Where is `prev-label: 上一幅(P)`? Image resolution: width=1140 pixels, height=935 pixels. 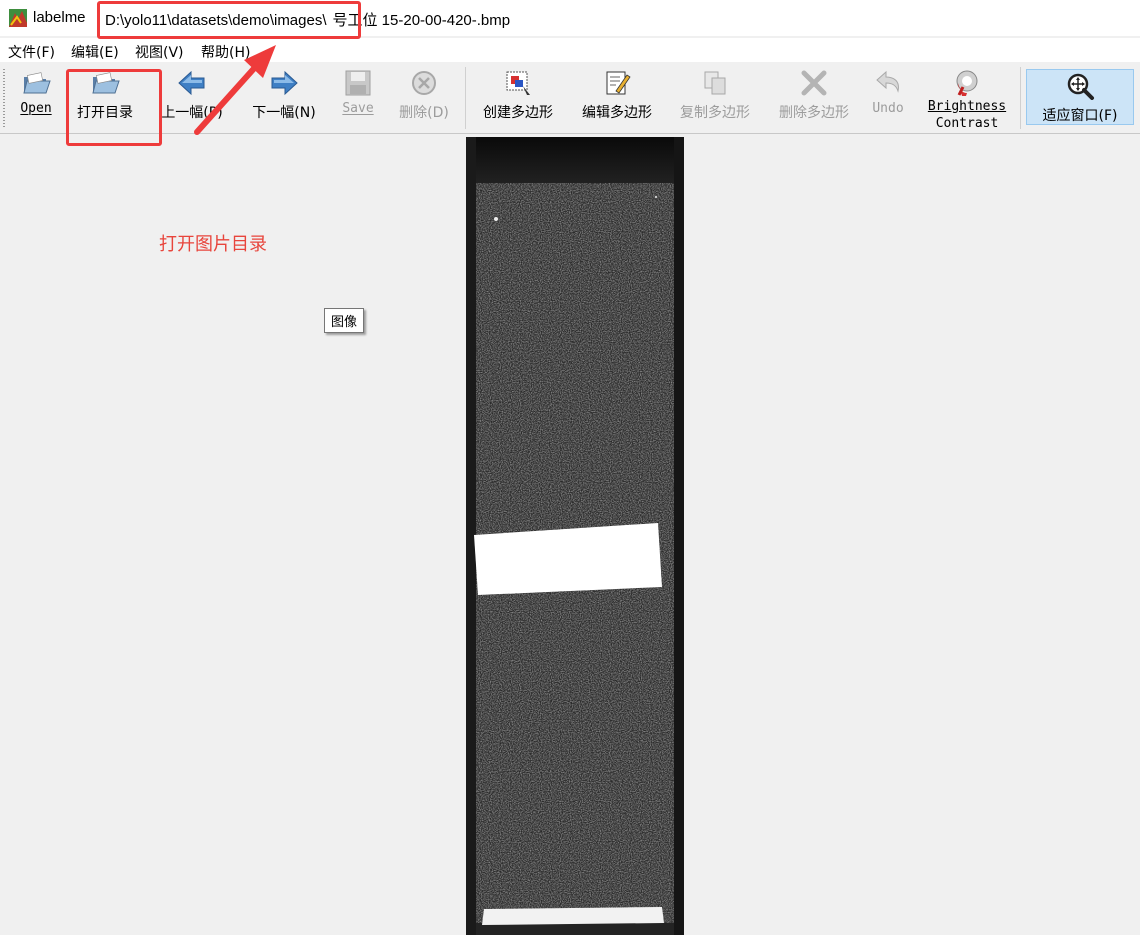
prev-label: 上一幅(P) is located at coordinates (192, 113).